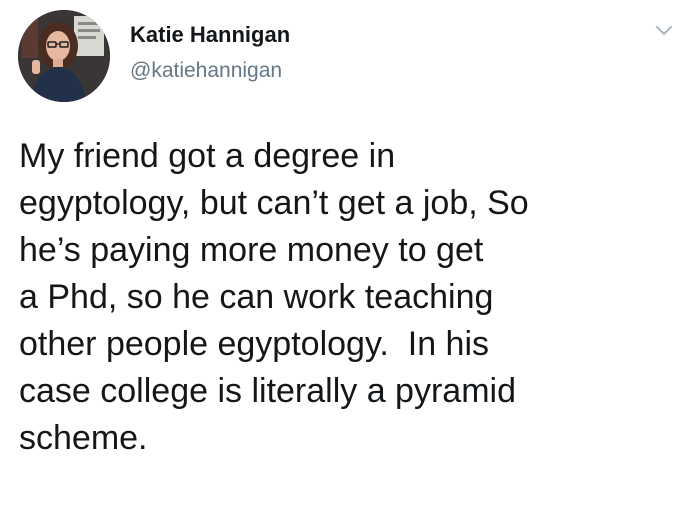 The image size is (700, 517). I want to click on author-display-name: Katie Hannigan, so click(210, 35).